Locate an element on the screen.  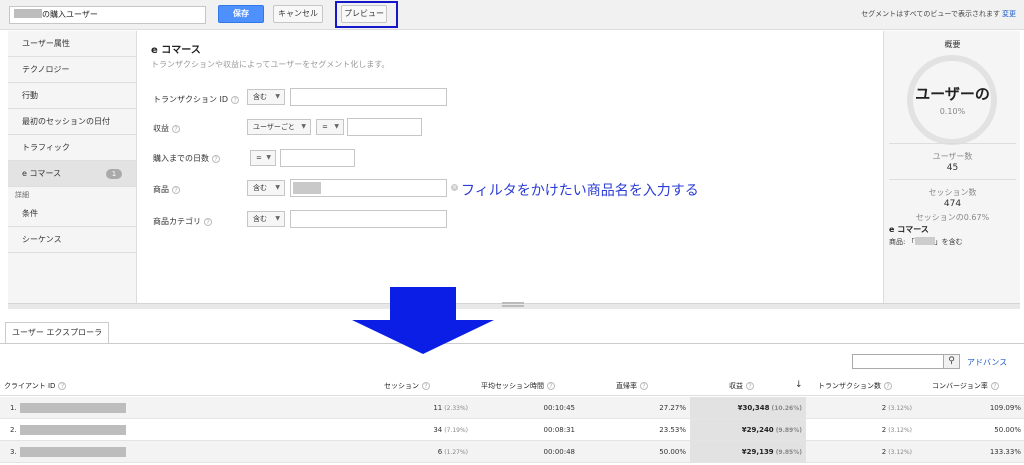
col-conversion-rate: コンバージョン率? is located at coordinates (965, 386).